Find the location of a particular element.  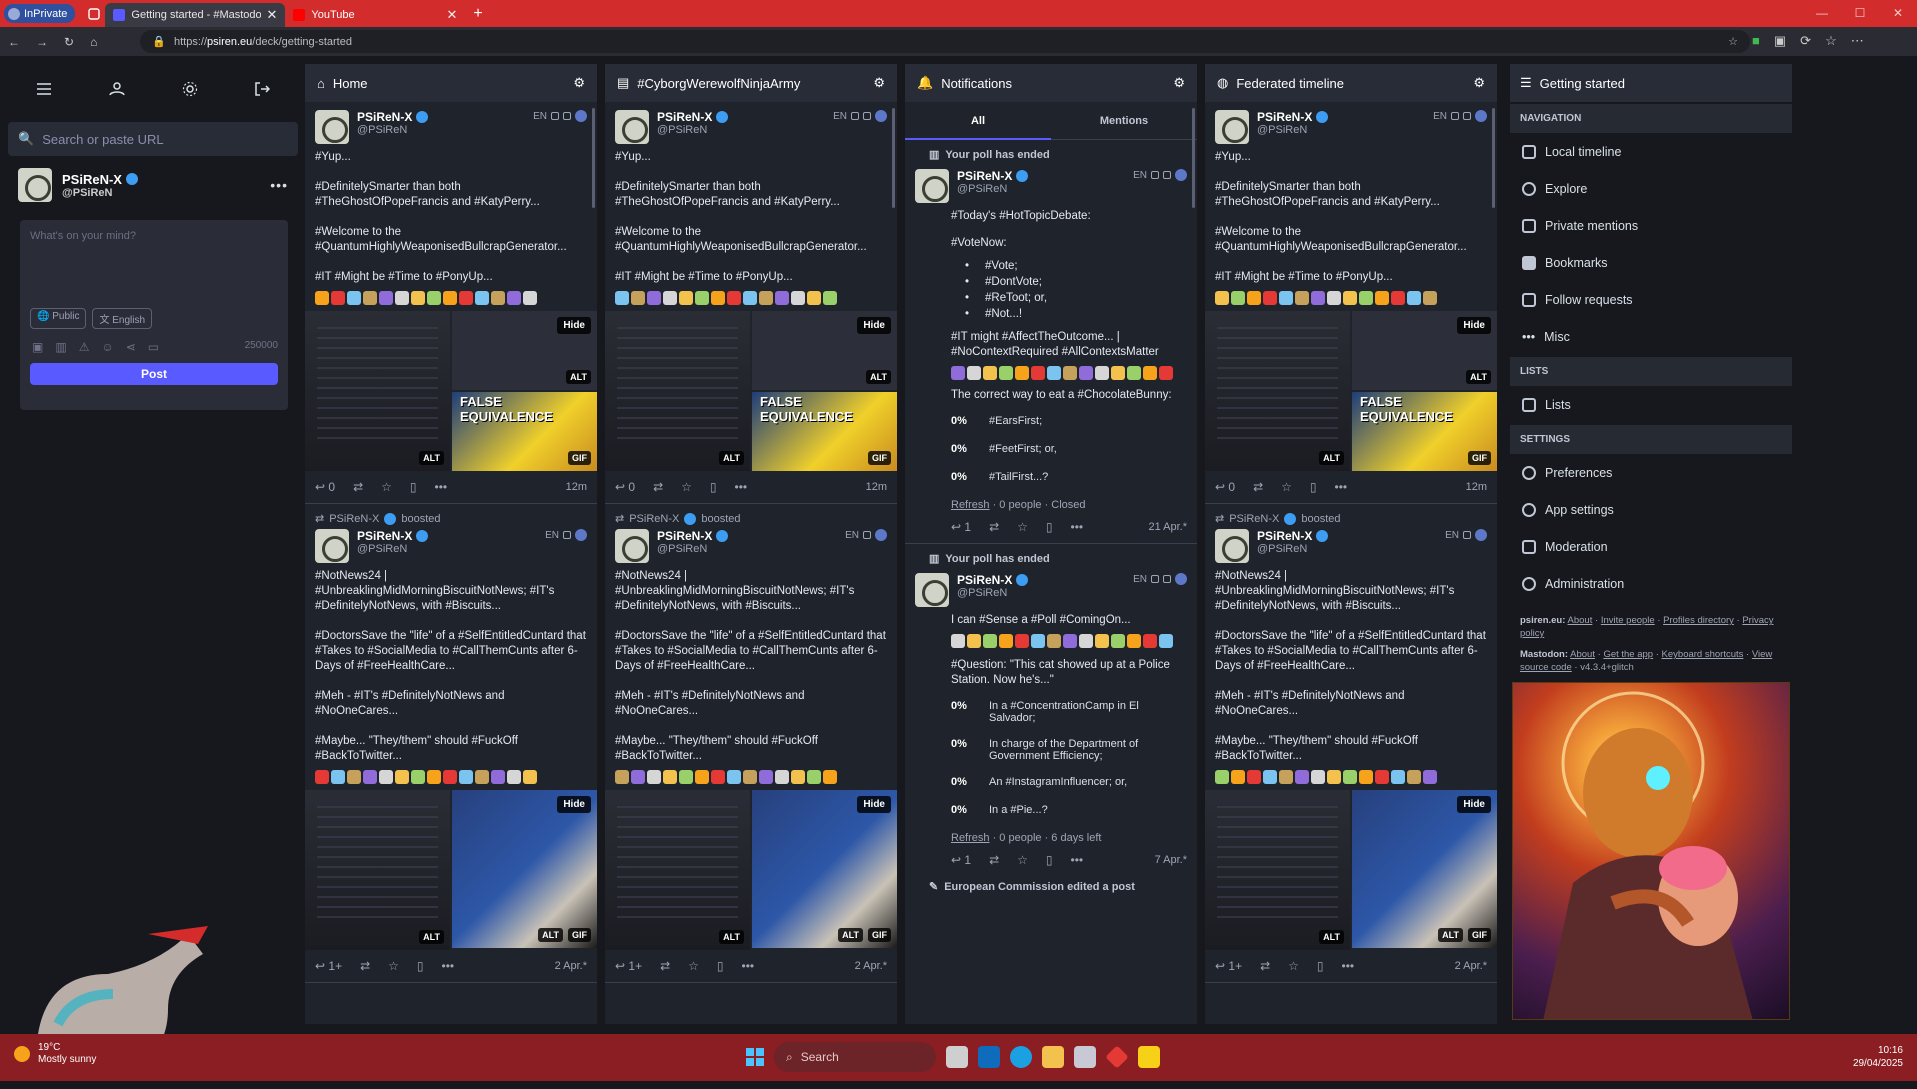

column-header: 🔔 Notifications ⚙ is located at coordinates (1051, 83).